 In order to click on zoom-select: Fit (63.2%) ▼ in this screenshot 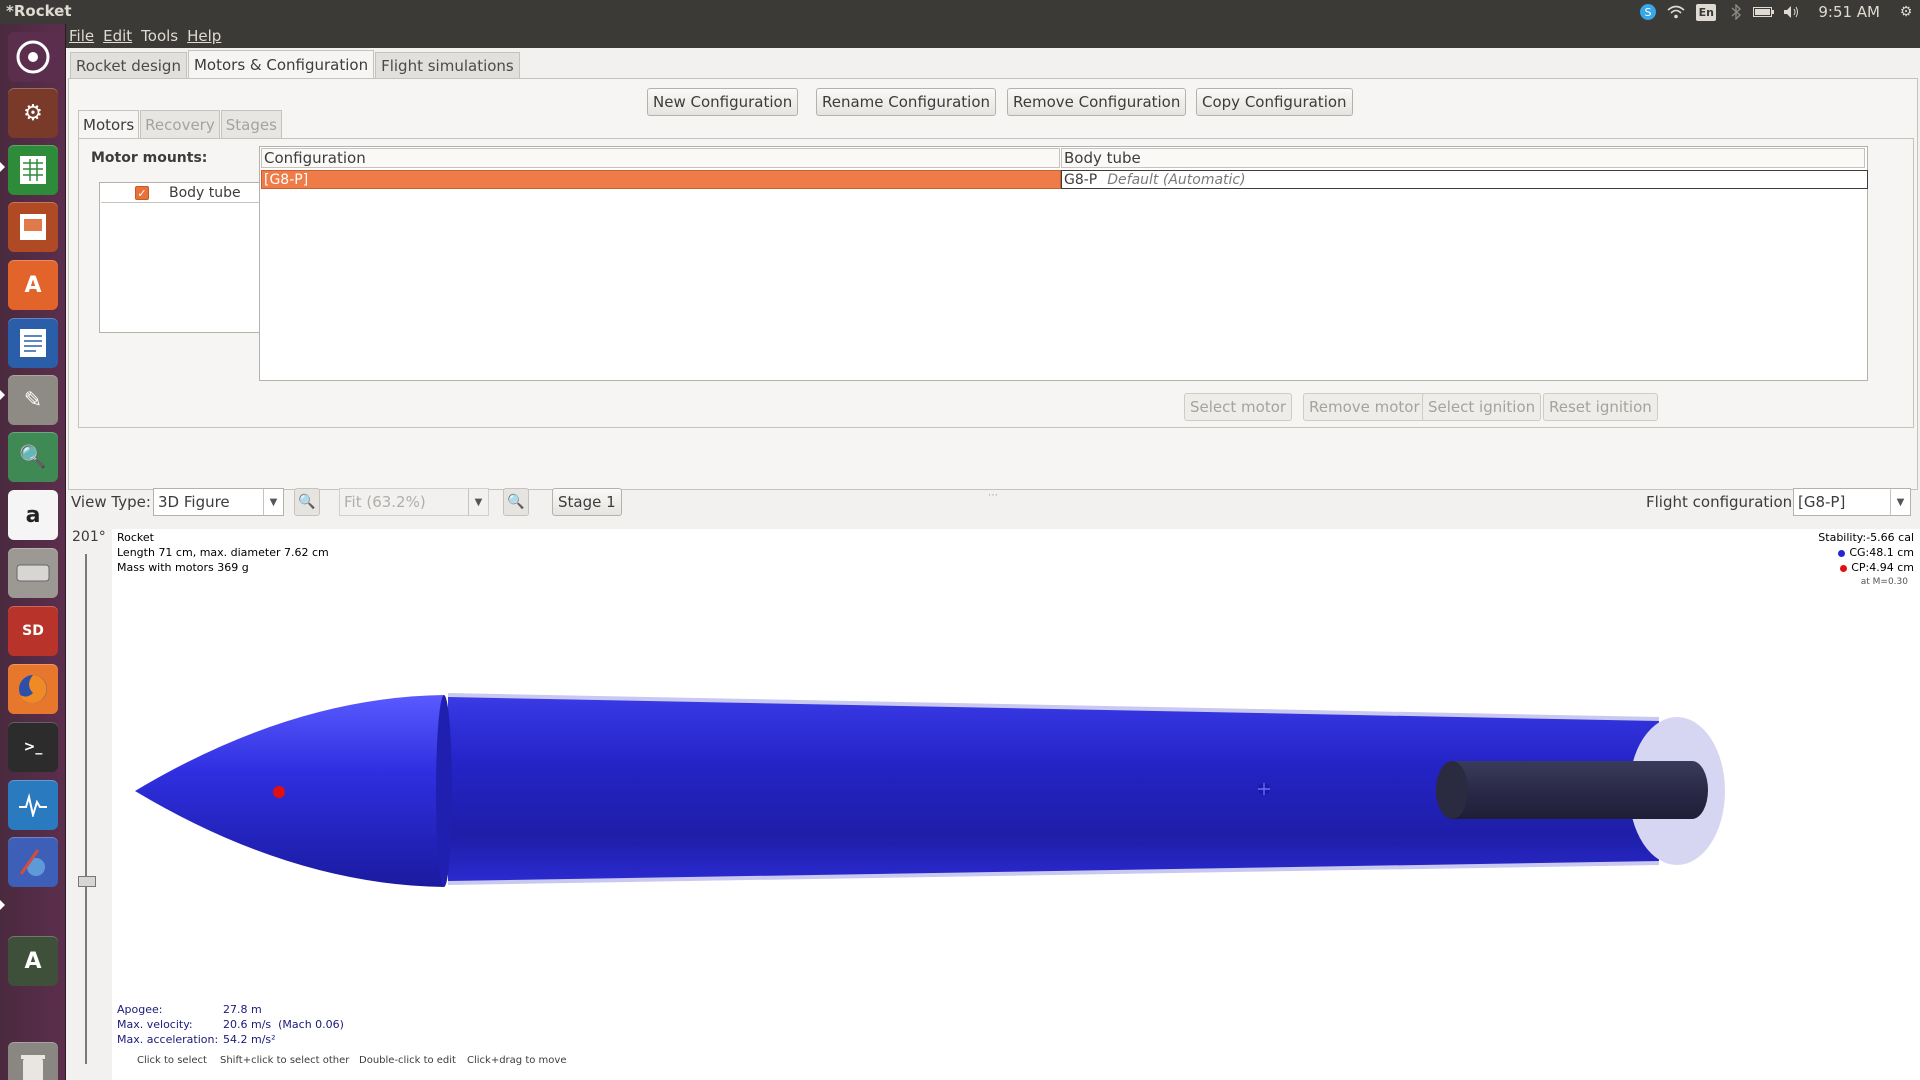, I will do `click(414, 502)`.